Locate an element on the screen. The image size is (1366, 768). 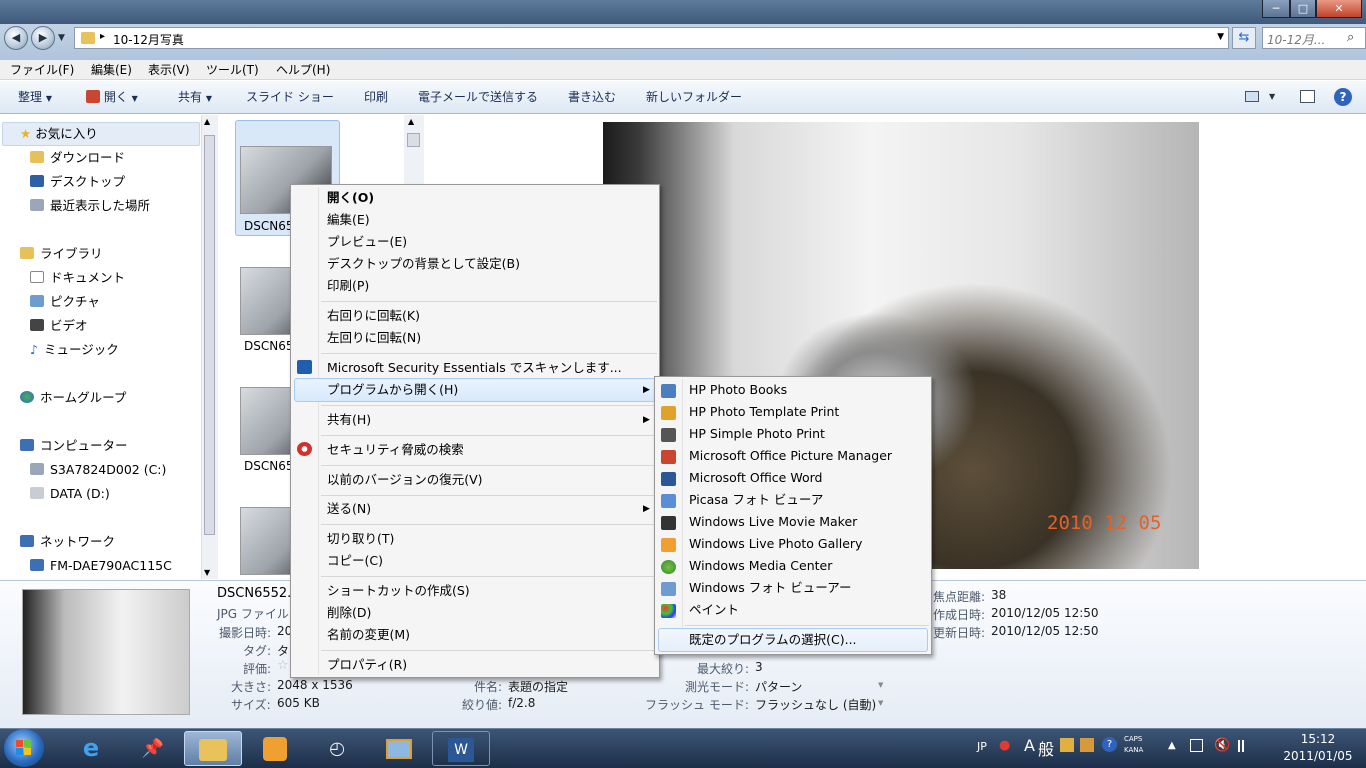
app-hp-template-print: HP Photo Template Print is located at coordinates (764, 412).